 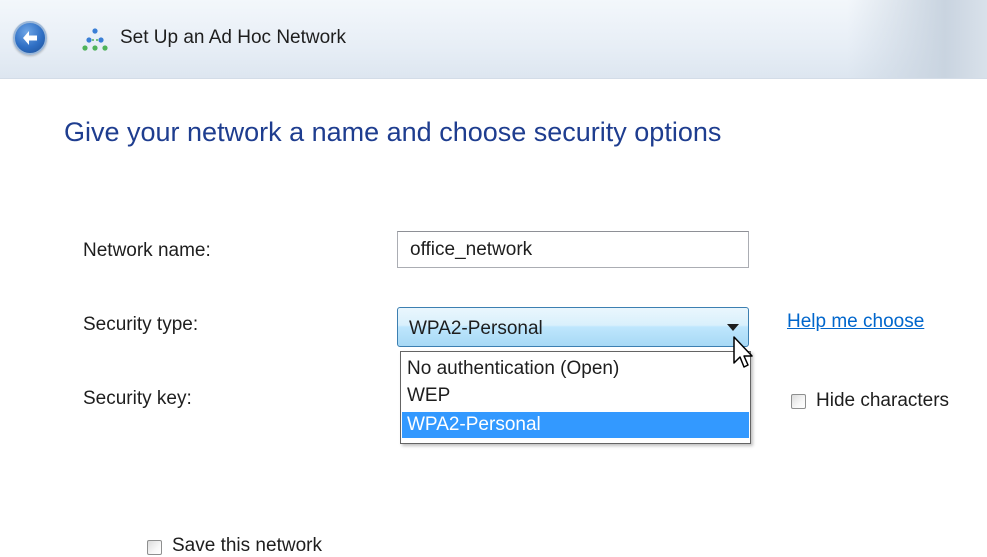 I want to click on save-network-checkbox, so click(x=154, y=547).